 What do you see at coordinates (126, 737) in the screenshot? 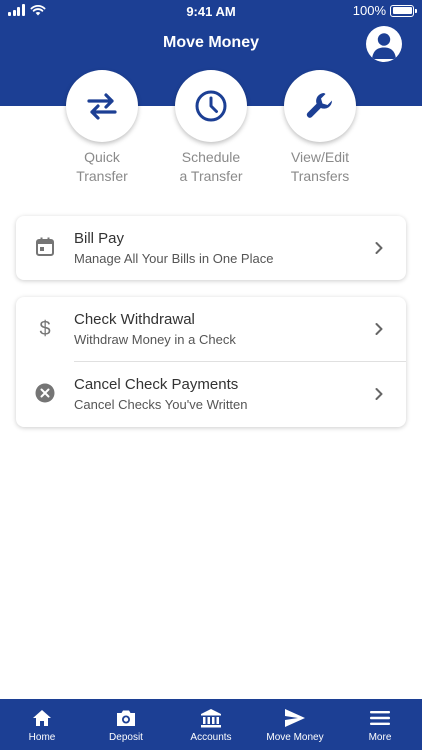
I see `tab-deposit-label: Deposit` at bounding box center [126, 737].